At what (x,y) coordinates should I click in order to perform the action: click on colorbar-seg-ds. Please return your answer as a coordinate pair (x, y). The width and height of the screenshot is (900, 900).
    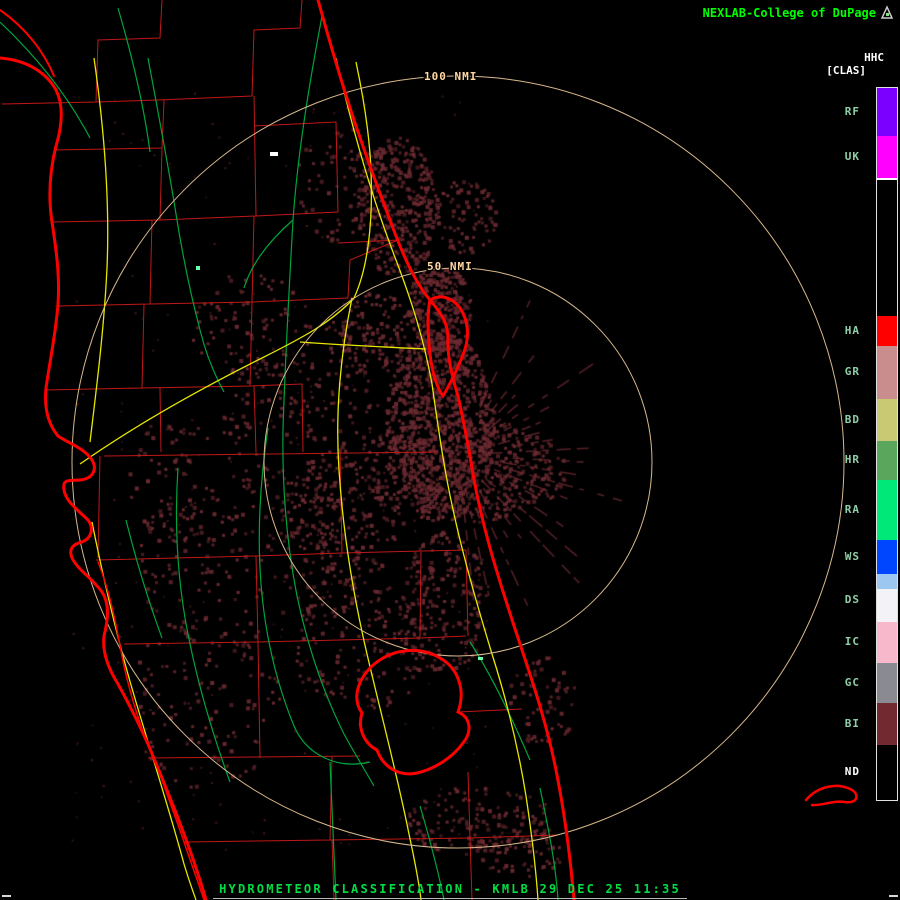
    Looking at the image, I should click on (887, 605).